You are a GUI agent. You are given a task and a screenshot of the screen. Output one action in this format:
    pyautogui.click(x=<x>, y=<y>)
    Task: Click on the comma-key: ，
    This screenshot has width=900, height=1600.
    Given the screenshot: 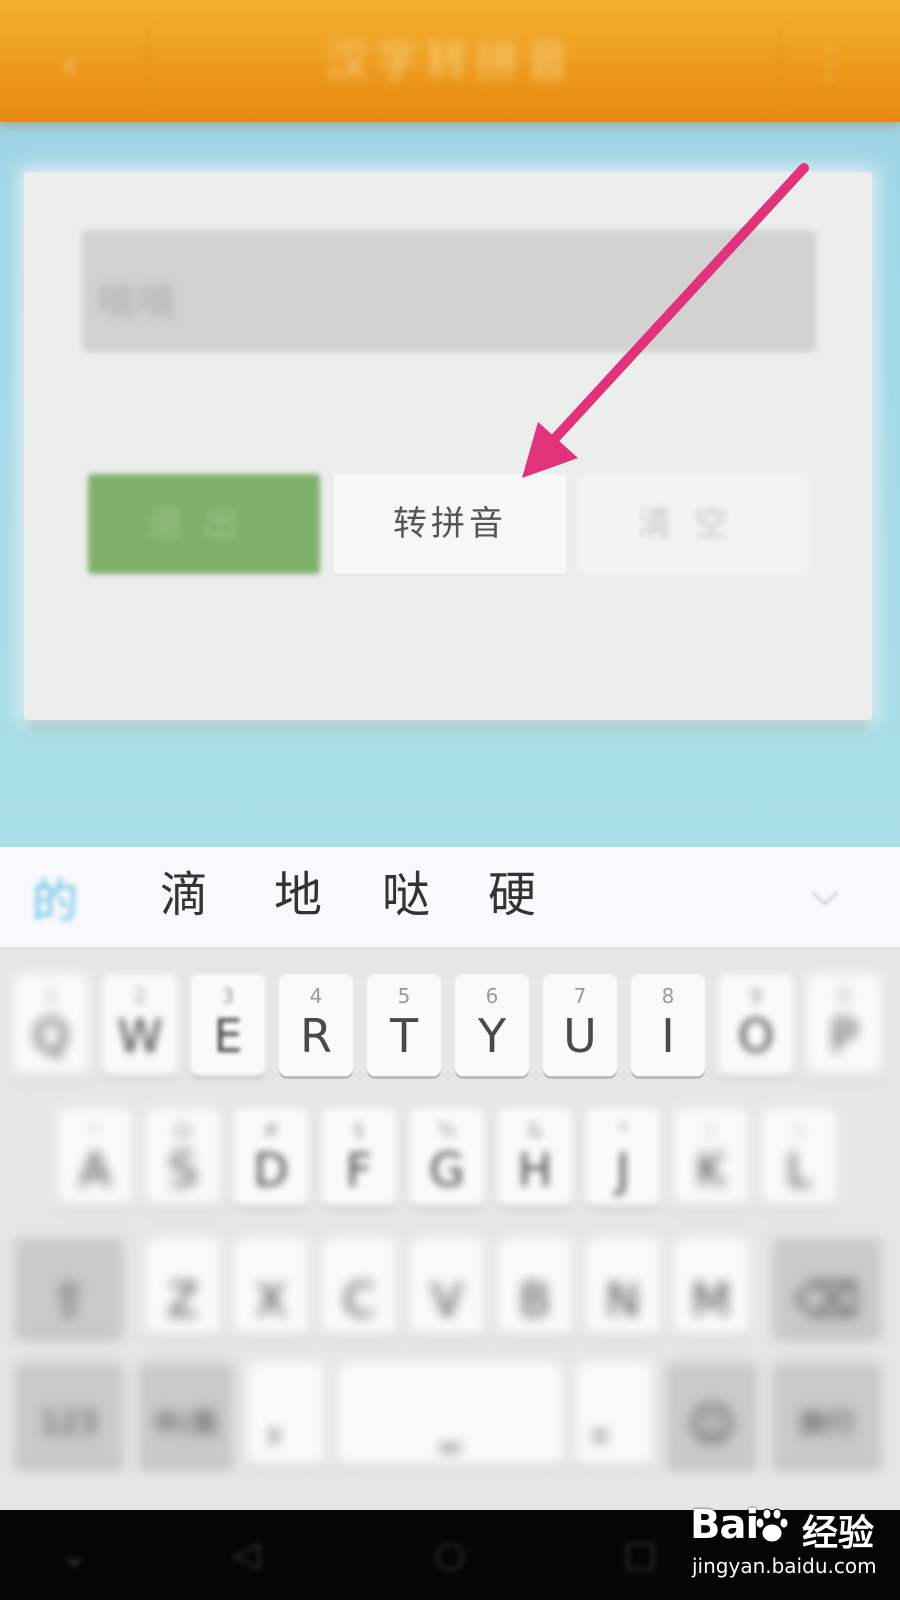 What is the action you would take?
    pyautogui.click(x=286, y=1414)
    